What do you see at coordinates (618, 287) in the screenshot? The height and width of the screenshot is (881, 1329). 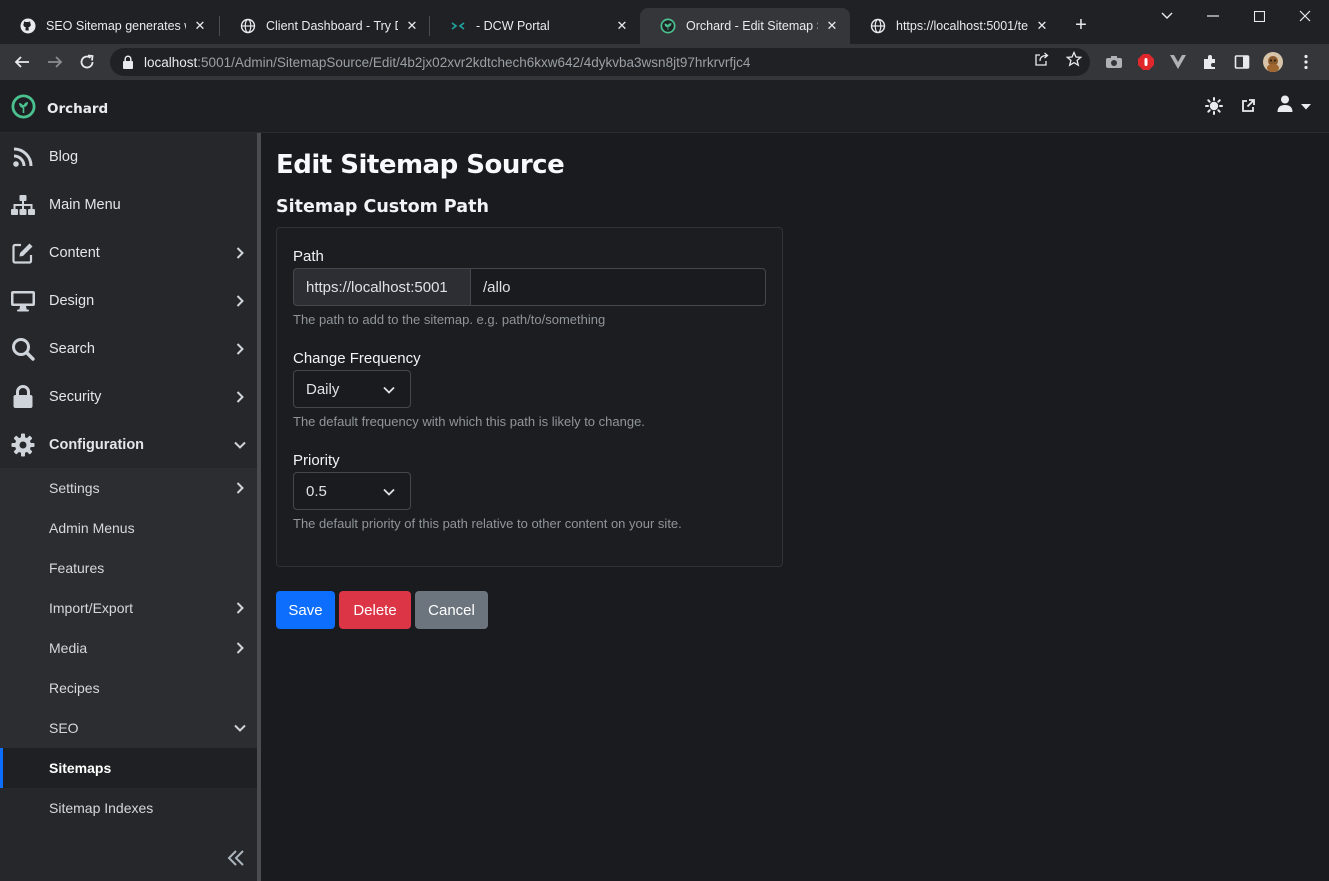 I see `path-input: /allo` at bounding box center [618, 287].